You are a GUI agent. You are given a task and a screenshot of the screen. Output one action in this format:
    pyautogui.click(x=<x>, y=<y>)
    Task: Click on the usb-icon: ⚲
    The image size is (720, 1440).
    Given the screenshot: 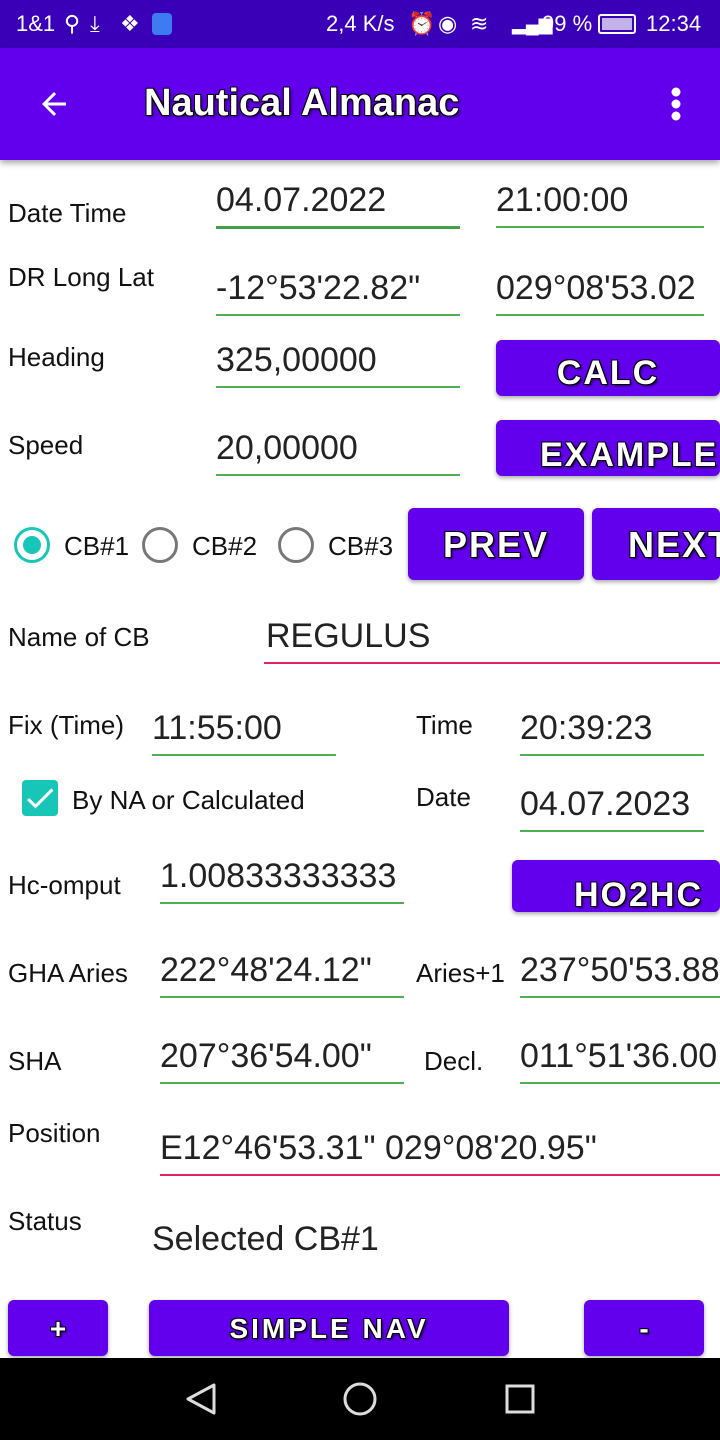 What is the action you would take?
    pyautogui.click(x=72, y=23)
    